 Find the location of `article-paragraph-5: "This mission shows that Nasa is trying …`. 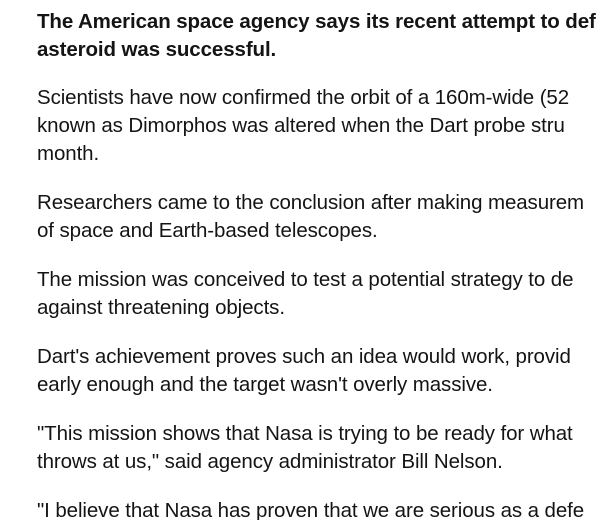

article-paragraph-5: "This mission shows that Nasa is trying … is located at coordinates (305, 447).